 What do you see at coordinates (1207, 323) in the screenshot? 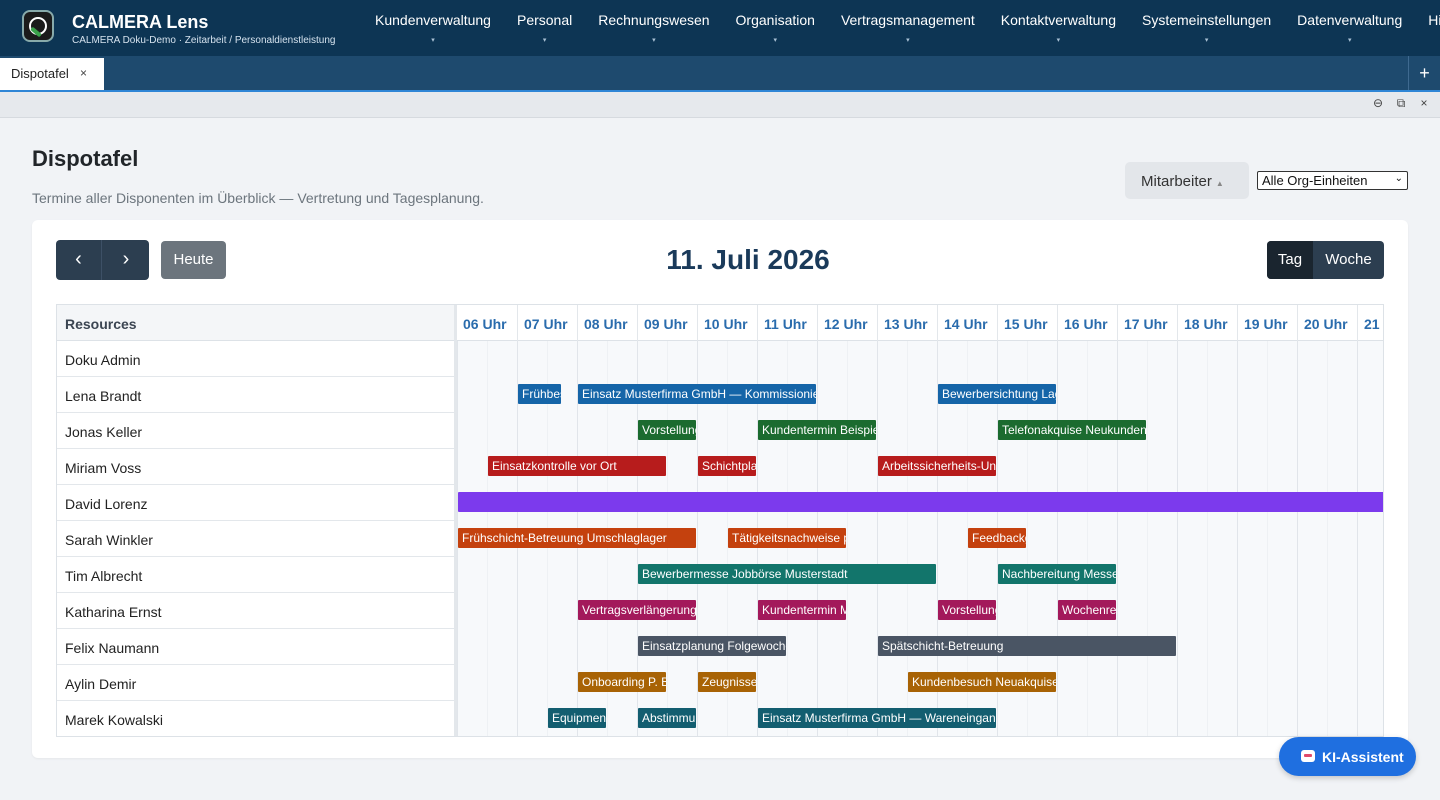
I see `hour-label: 18 Uhr` at bounding box center [1207, 323].